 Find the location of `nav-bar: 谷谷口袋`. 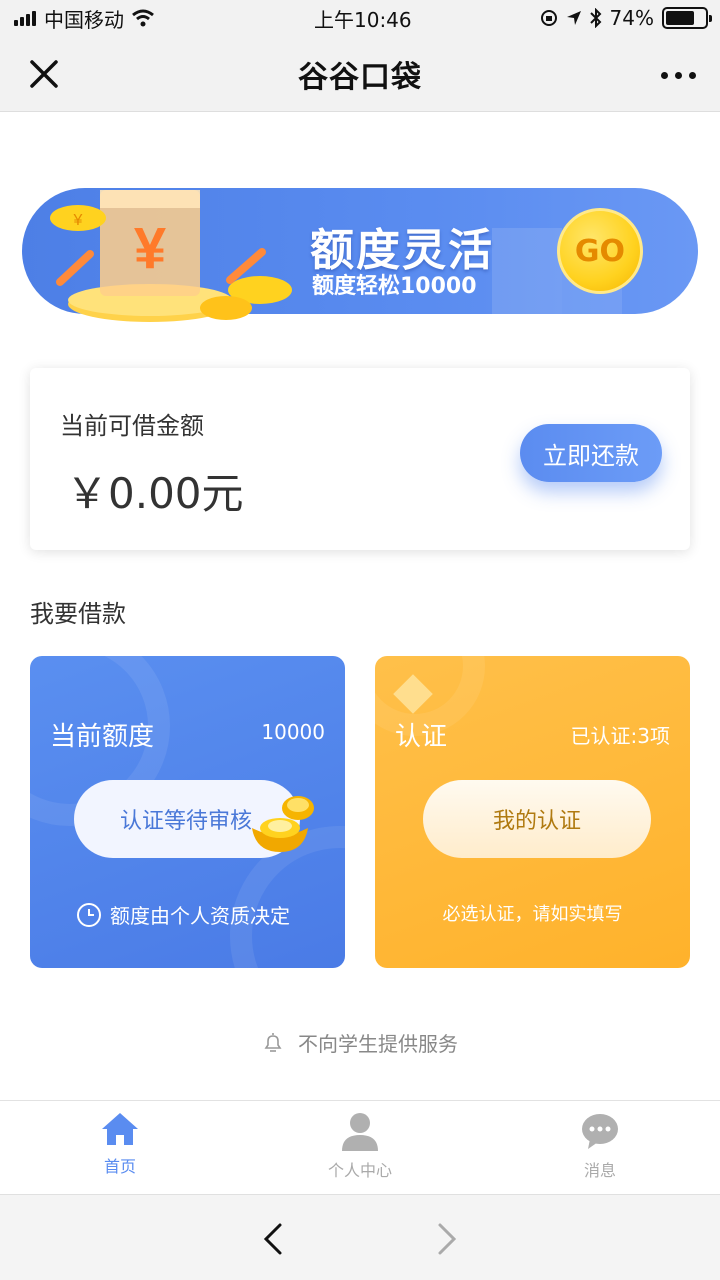

nav-bar: 谷谷口袋 is located at coordinates (360, 74).